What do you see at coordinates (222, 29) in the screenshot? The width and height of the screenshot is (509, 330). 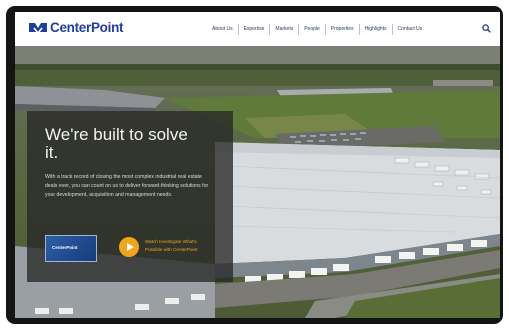 I see `nav-item-about-us: About Us` at bounding box center [222, 29].